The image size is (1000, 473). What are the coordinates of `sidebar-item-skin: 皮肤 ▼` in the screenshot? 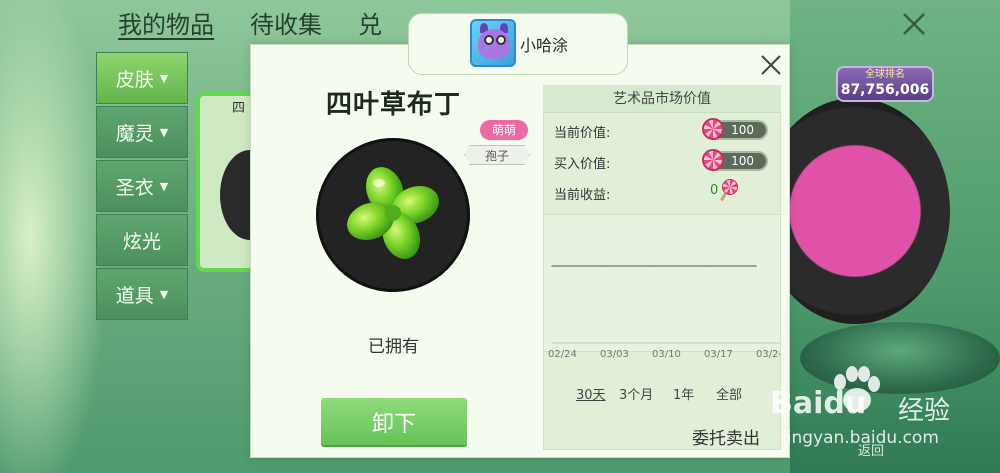 It's located at (142, 78).